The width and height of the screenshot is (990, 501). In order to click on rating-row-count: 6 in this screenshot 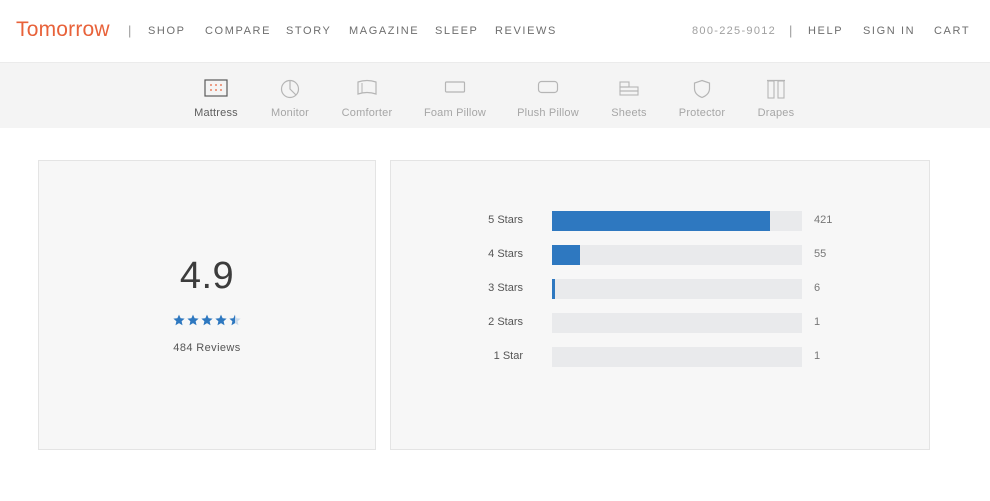, I will do `click(817, 288)`.